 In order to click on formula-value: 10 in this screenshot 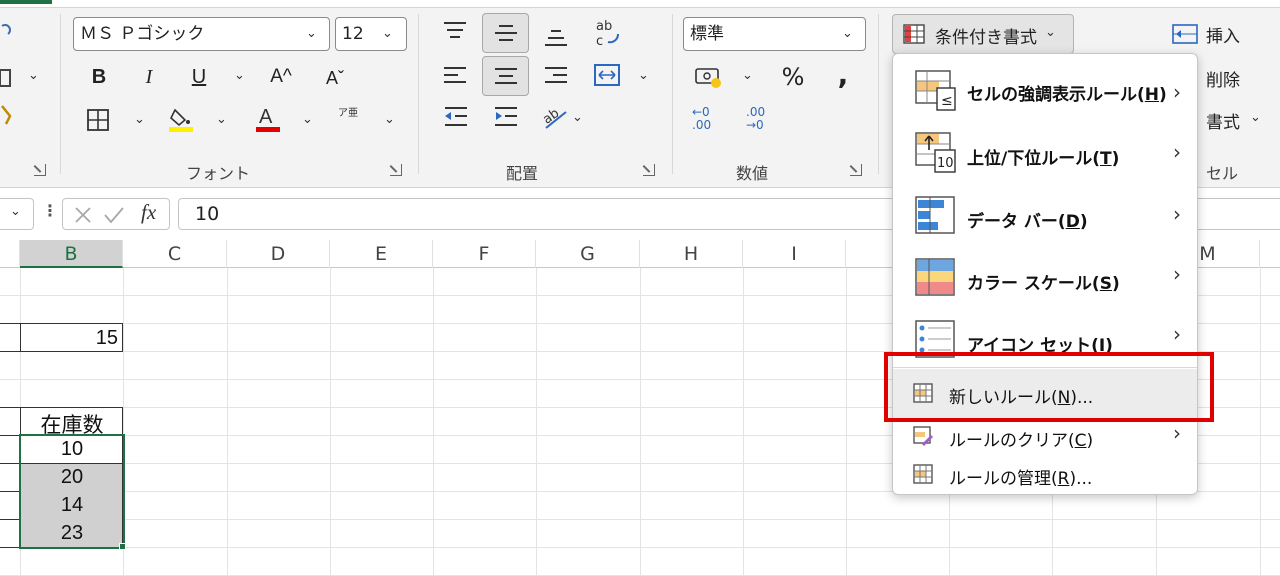, I will do `click(207, 214)`.